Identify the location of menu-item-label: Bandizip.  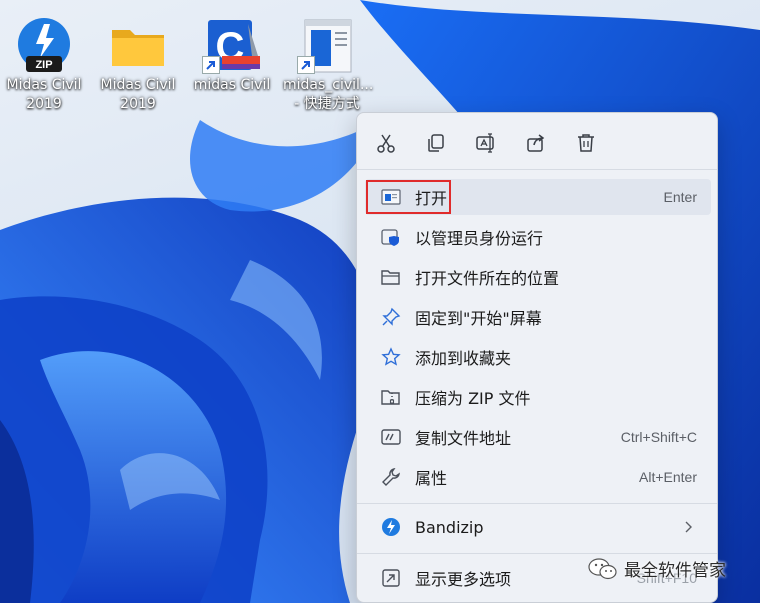
(449, 527).